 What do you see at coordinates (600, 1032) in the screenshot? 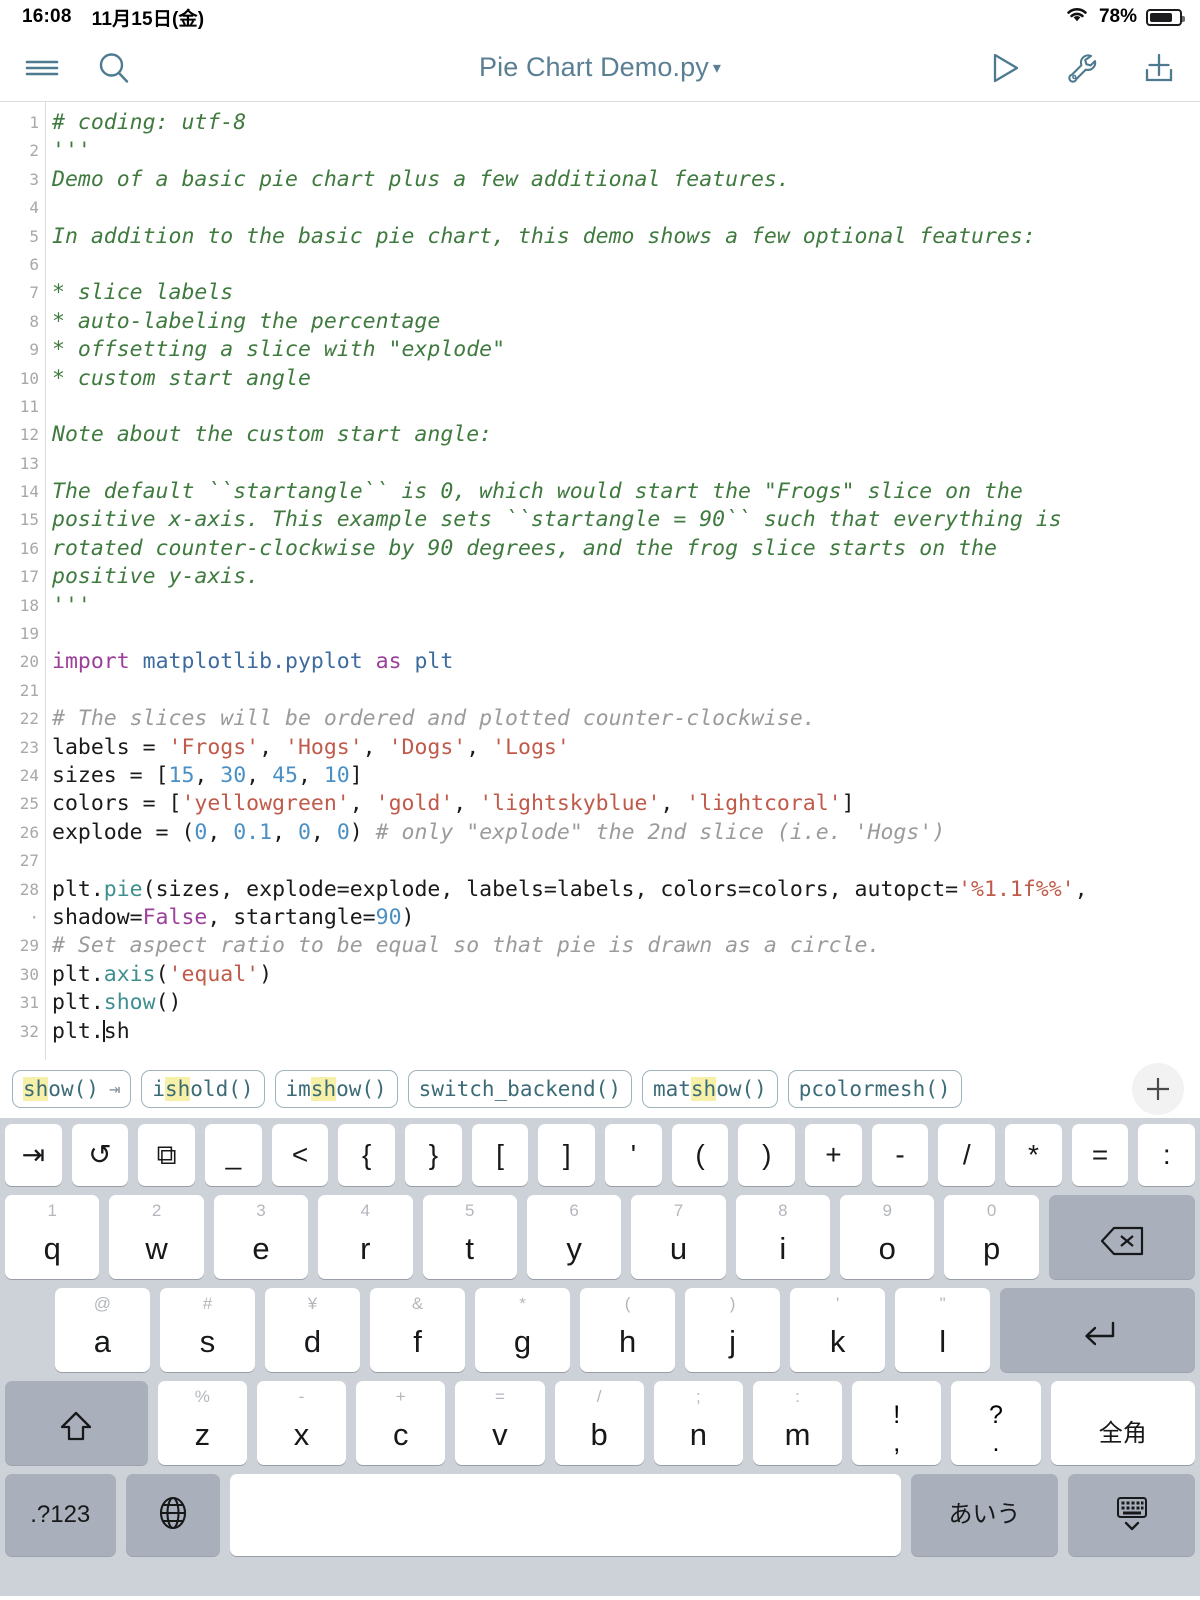
I see `code-line: 32 plt.sh` at bounding box center [600, 1032].